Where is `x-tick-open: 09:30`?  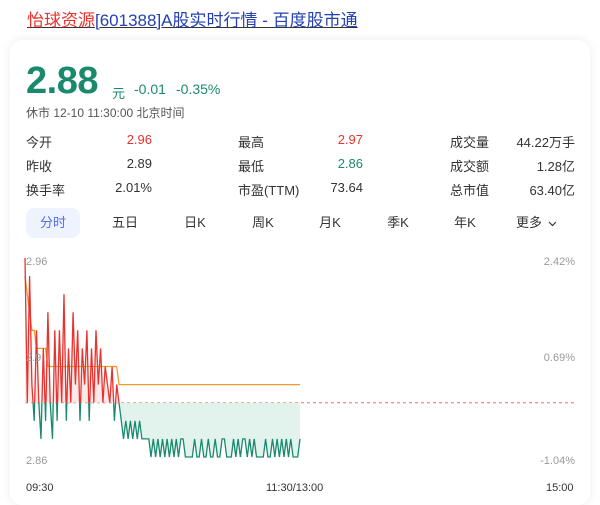 x-tick-open: 09:30 is located at coordinates (40, 488).